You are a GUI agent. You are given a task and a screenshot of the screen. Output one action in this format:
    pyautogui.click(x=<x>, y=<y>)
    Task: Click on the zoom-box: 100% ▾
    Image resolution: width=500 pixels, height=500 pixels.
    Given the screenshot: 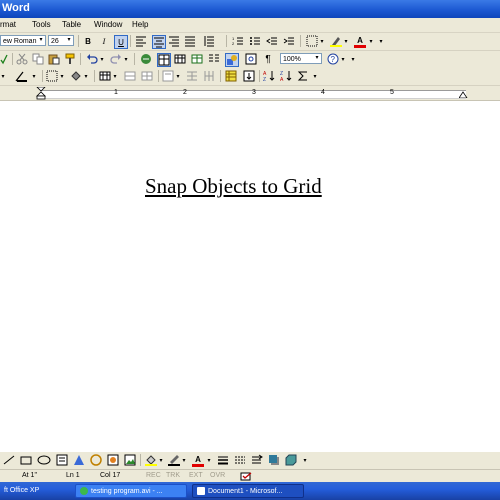 What is the action you would take?
    pyautogui.click(x=301, y=58)
    